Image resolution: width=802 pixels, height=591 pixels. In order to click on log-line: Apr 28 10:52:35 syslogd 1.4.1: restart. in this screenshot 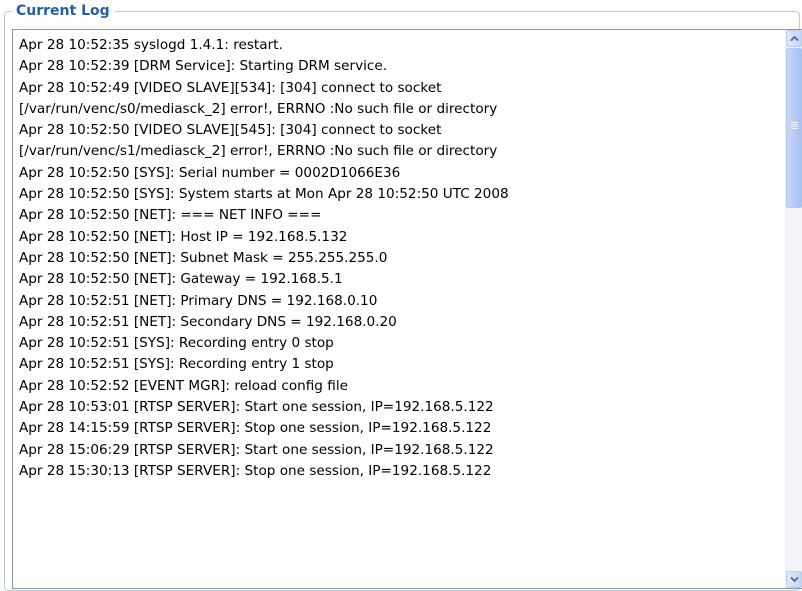, I will do `click(151, 45)`.